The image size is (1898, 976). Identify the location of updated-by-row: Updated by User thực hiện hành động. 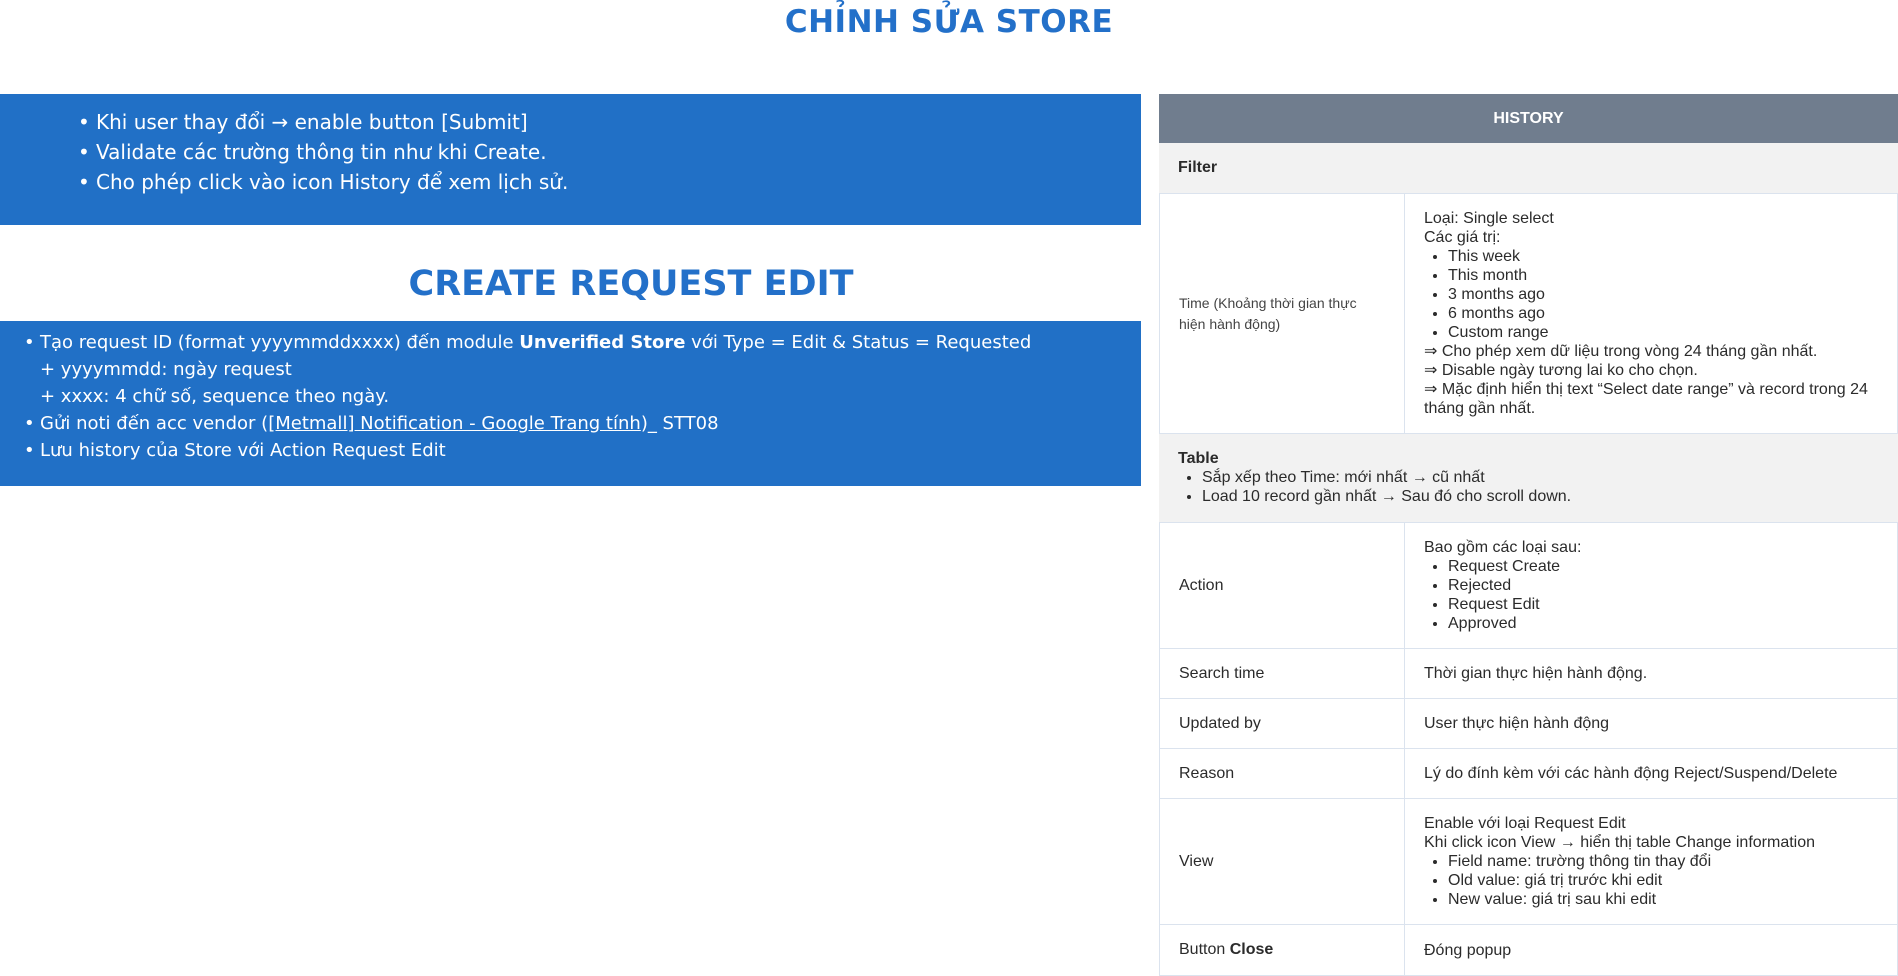
(1528, 724).